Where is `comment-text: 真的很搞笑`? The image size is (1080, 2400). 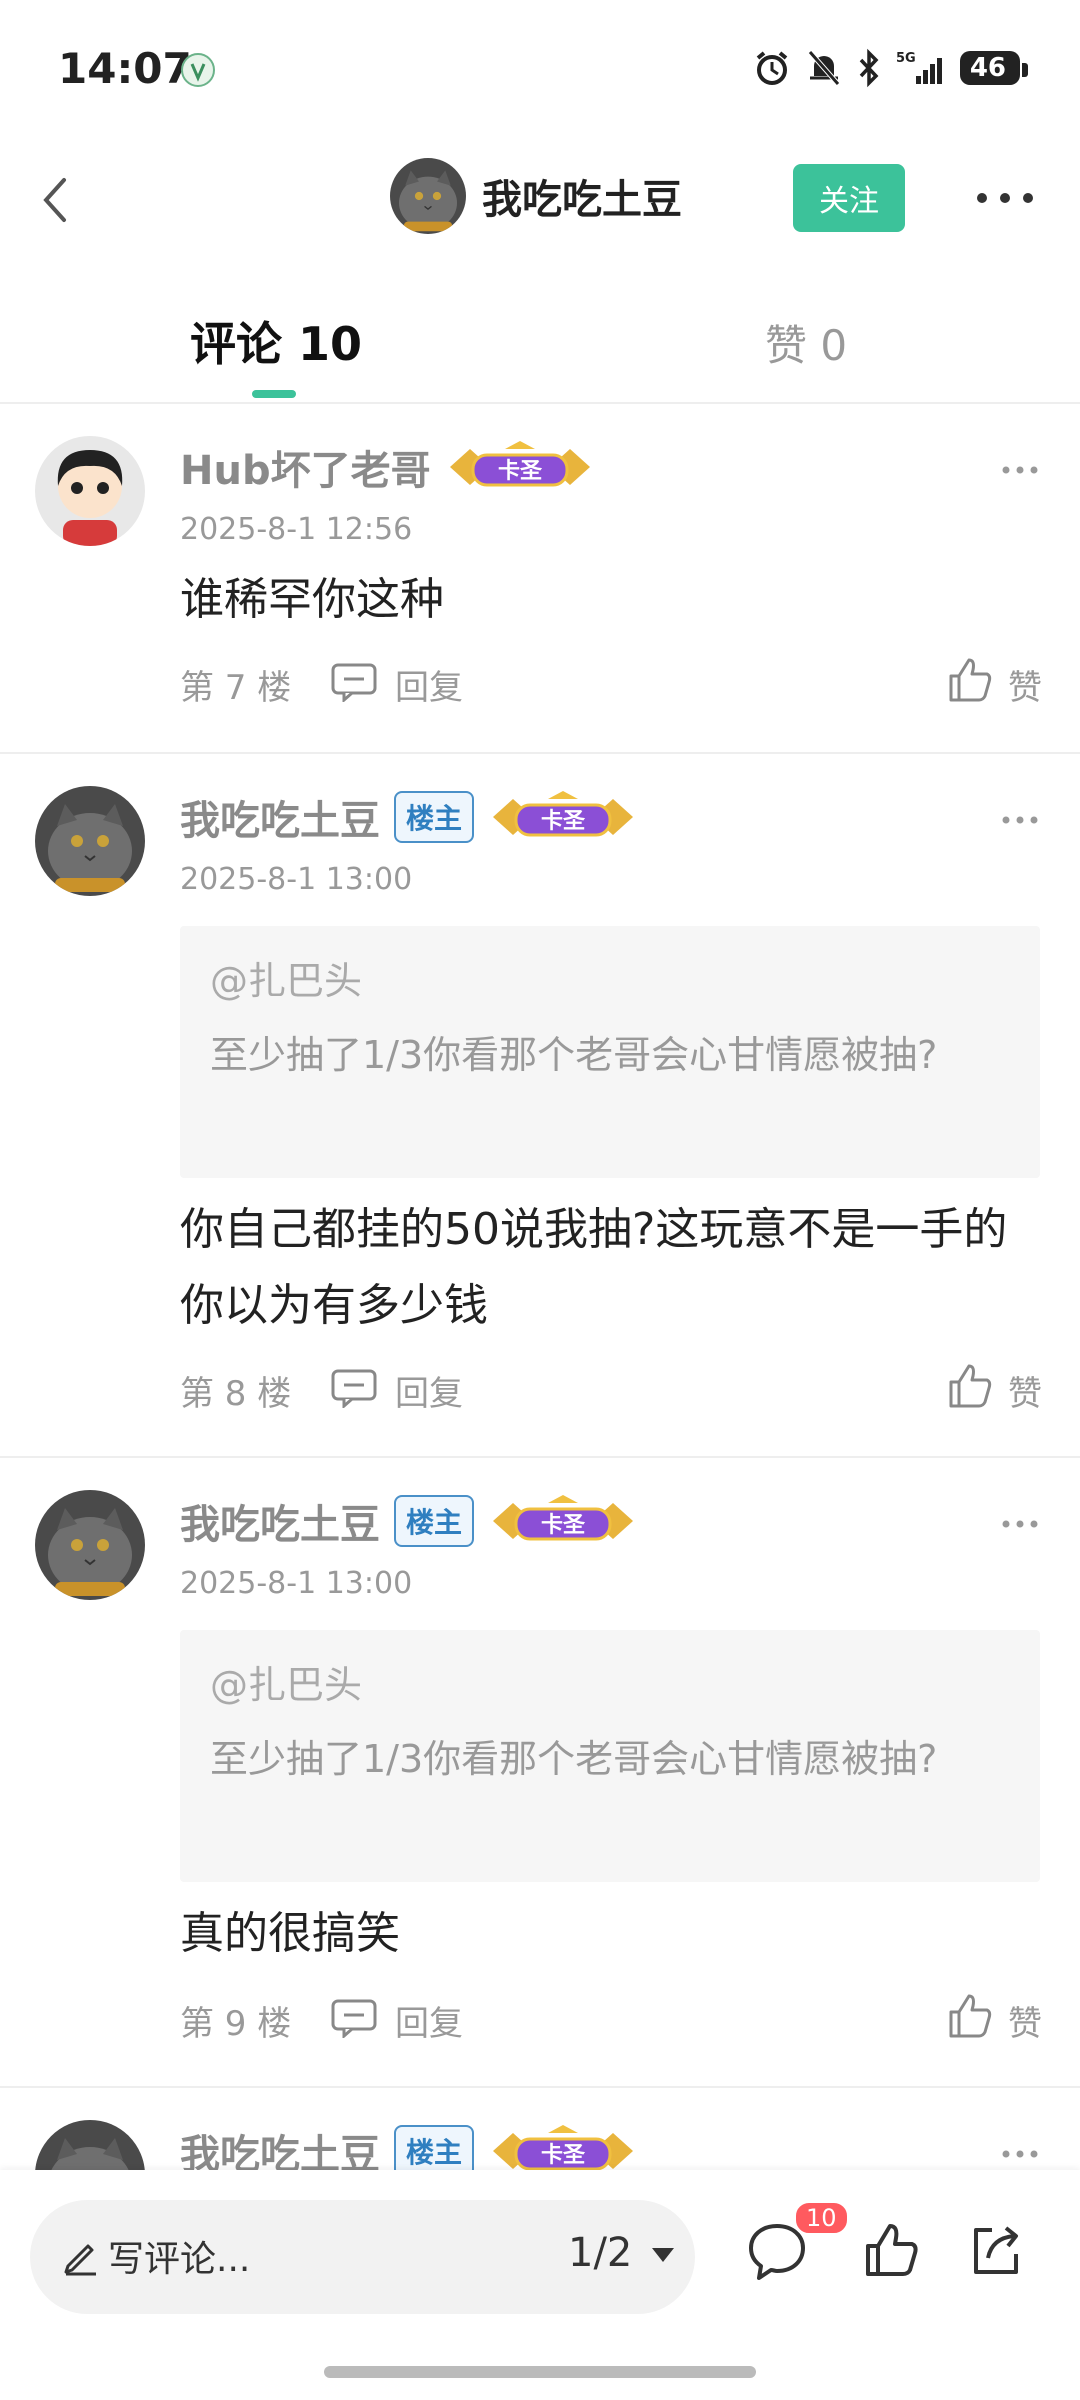
comment-text: 真的很搞笑 is located at coordinates (290, 1933).